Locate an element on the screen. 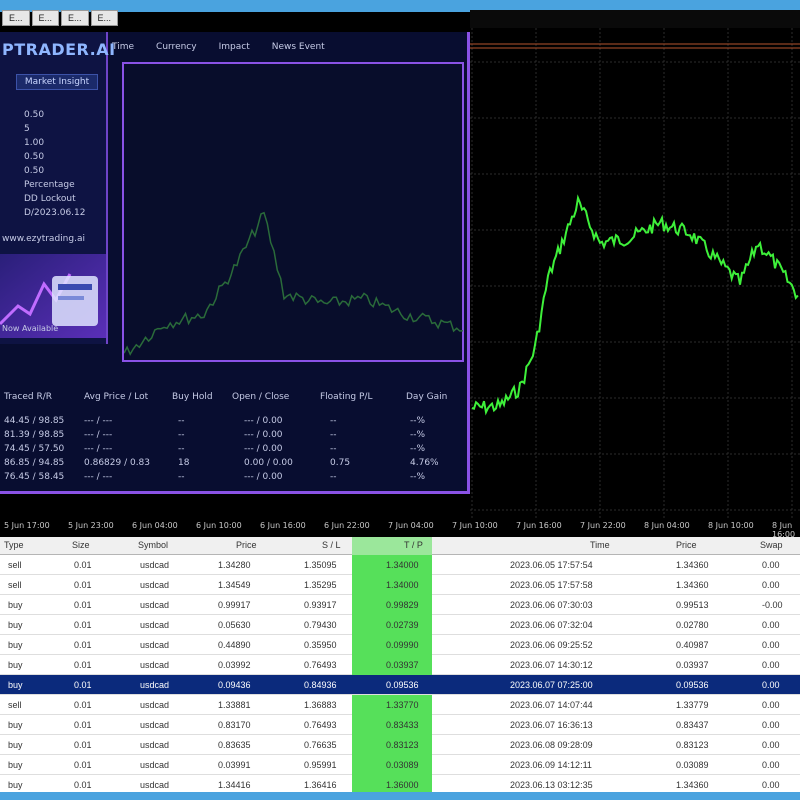  price-series-line is located at coordinates (635, 305).